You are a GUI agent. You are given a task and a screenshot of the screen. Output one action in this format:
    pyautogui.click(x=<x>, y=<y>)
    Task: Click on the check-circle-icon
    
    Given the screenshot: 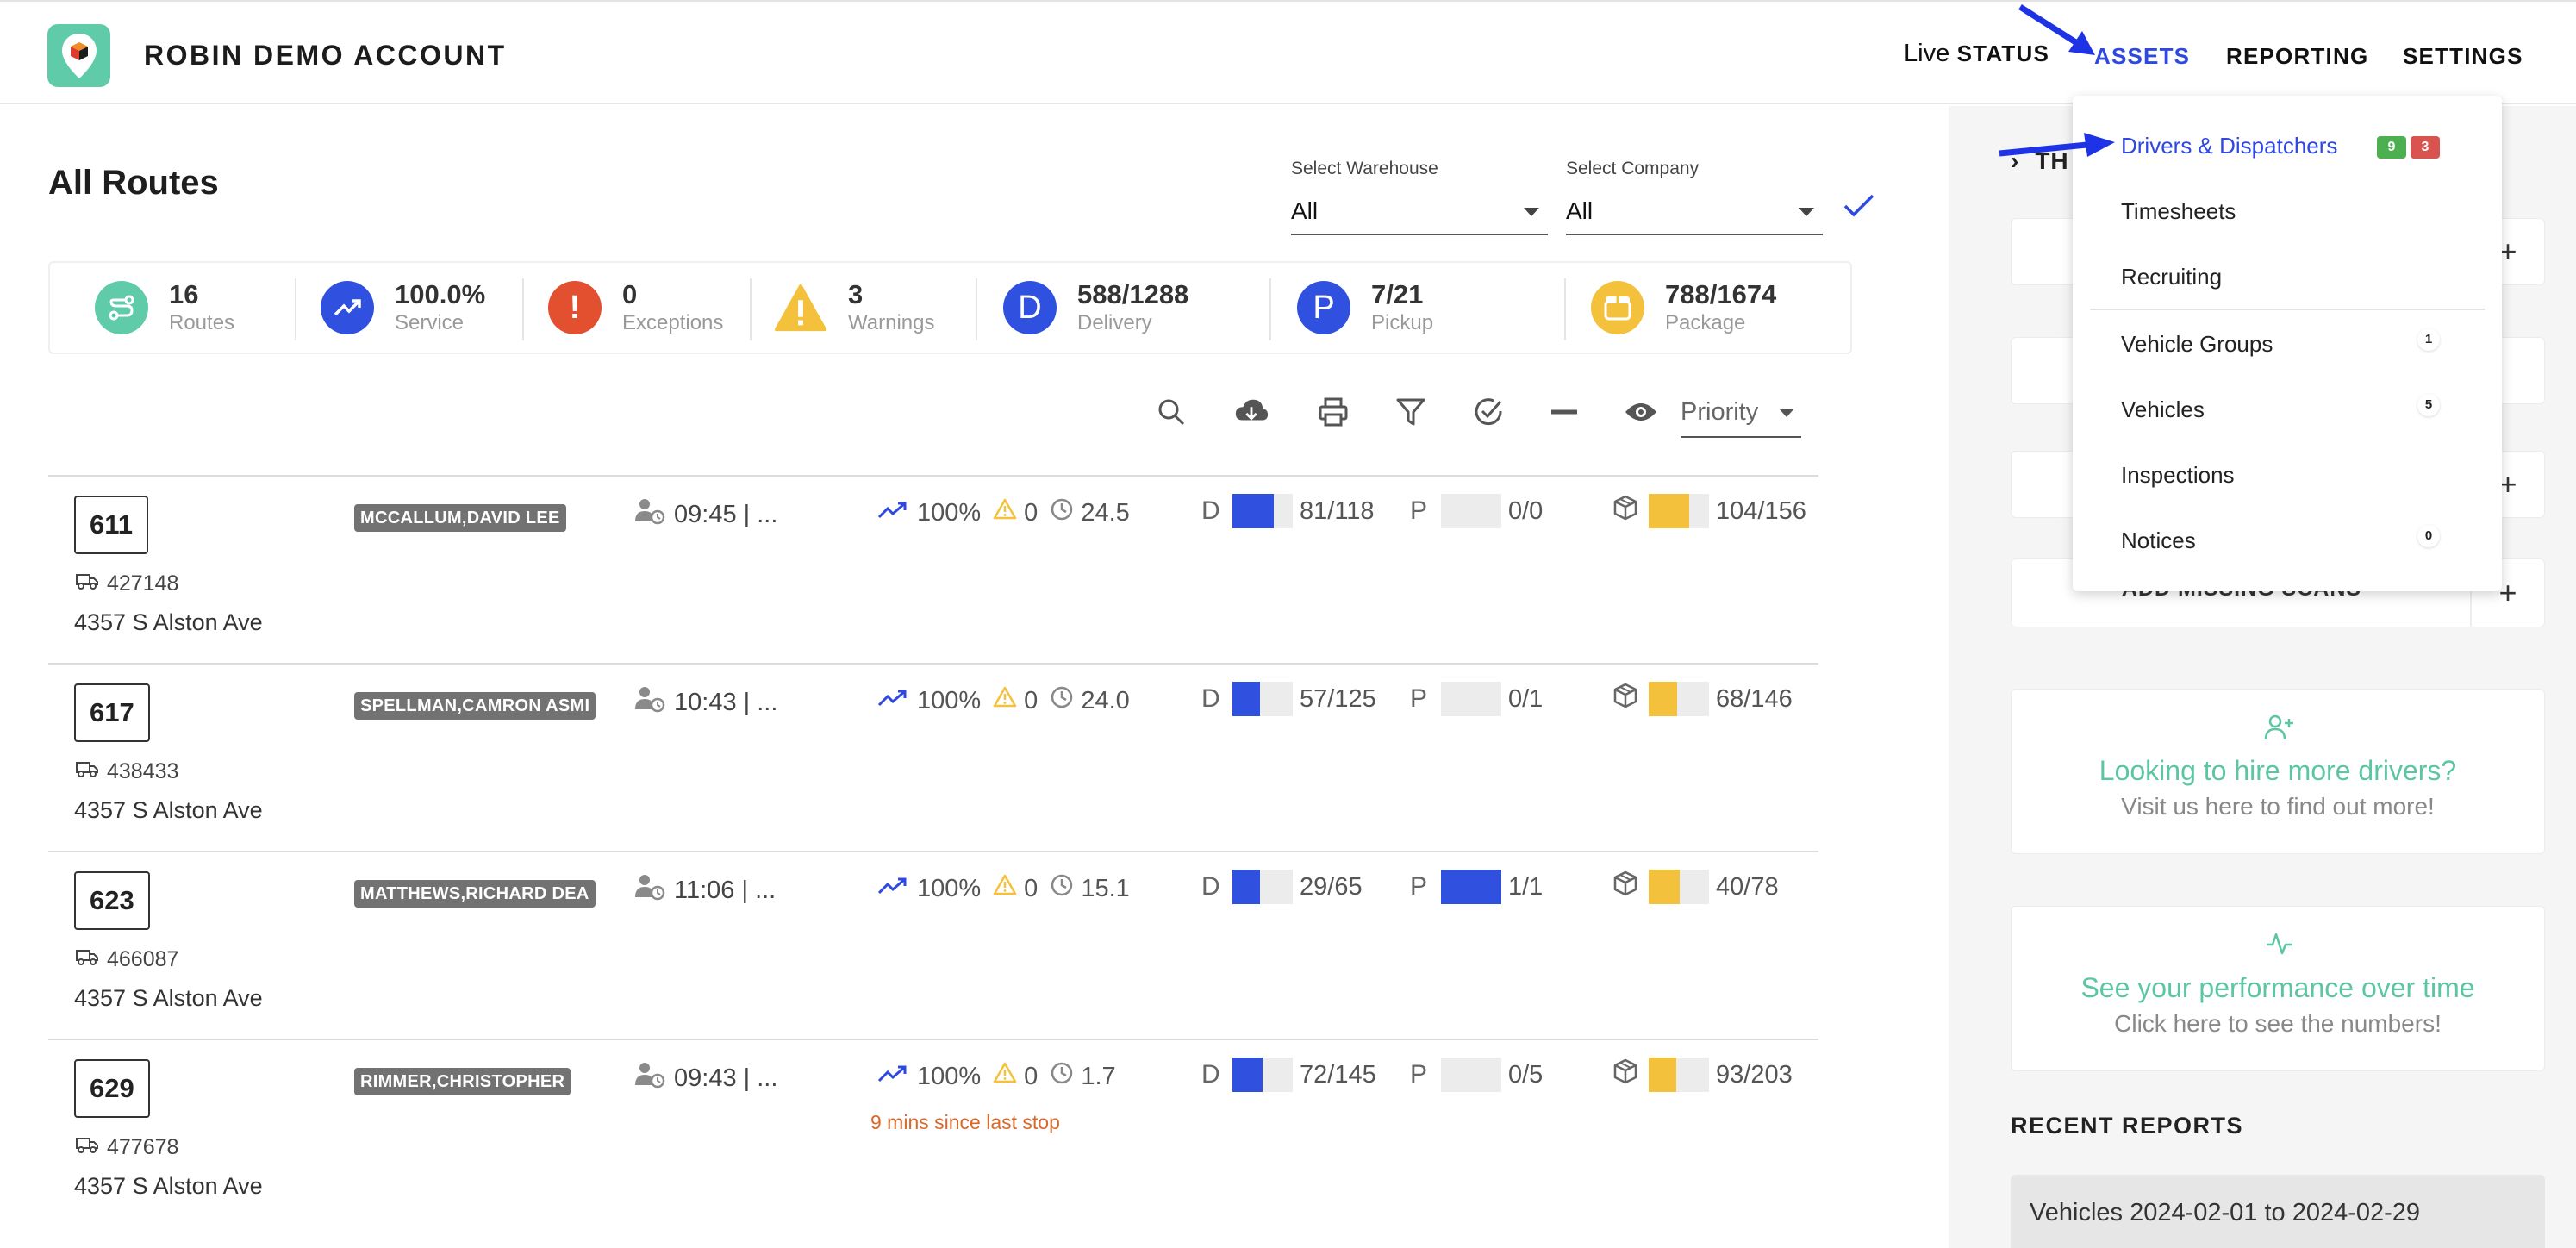 What is the action you would take?
    pyautogui.click(x=1488, y=412)
    